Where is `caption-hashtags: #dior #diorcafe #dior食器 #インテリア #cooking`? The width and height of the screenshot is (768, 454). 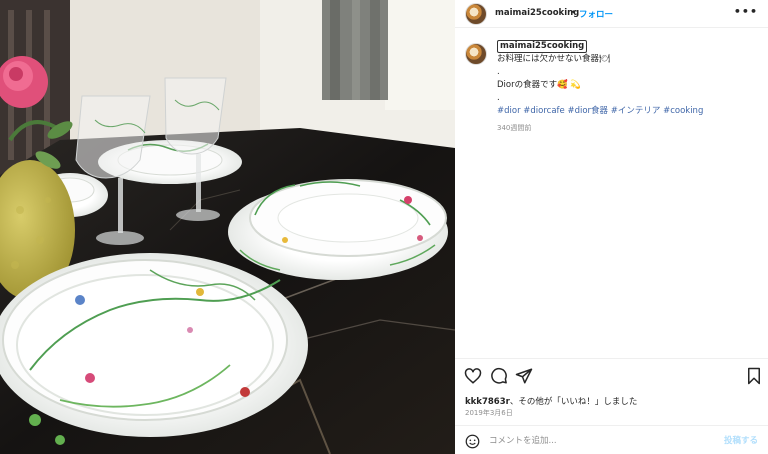 caption-hashtags: #dior #diorcafe #dior食器 #インテリア #cooking is located at coordinates (627, 111).